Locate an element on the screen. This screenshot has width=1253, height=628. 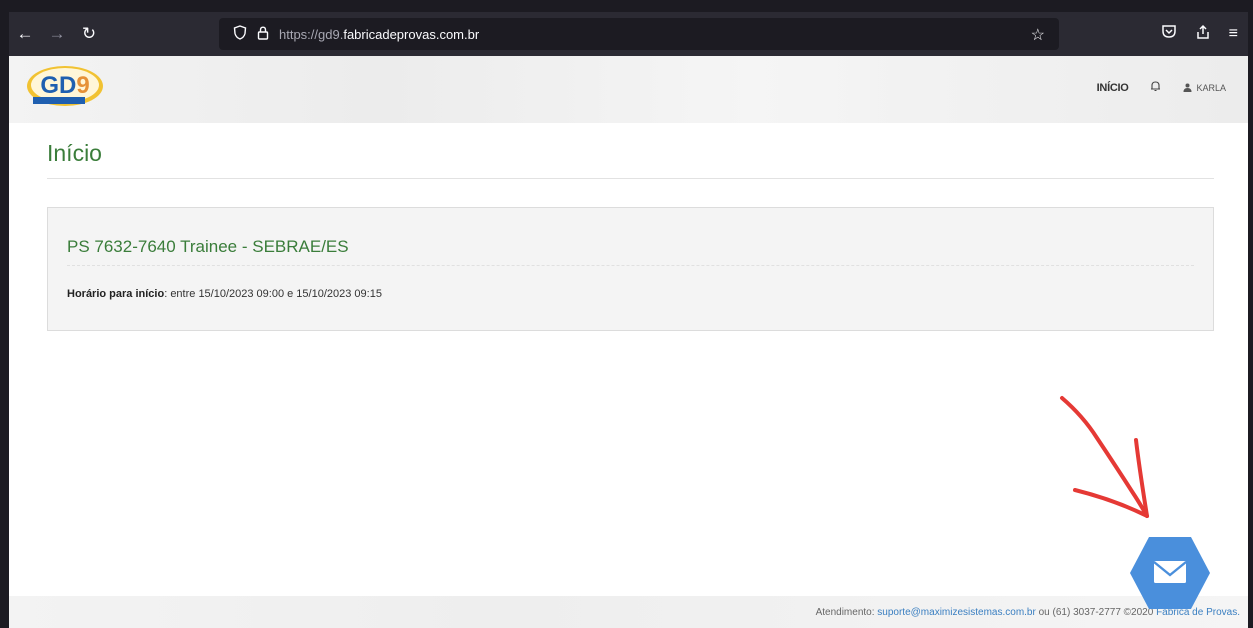
url-text: https://gd9.fabricadeprovas.com.br is located at coordinates (379, 34).